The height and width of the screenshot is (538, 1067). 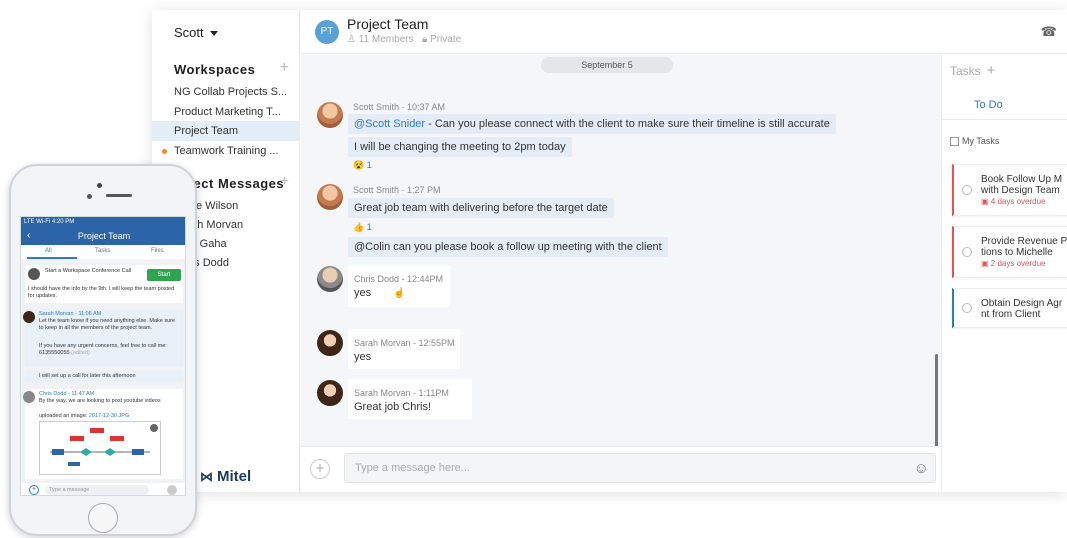 I want to click on task-due-text: 2 days overdue, so click(x=1018, y=263).